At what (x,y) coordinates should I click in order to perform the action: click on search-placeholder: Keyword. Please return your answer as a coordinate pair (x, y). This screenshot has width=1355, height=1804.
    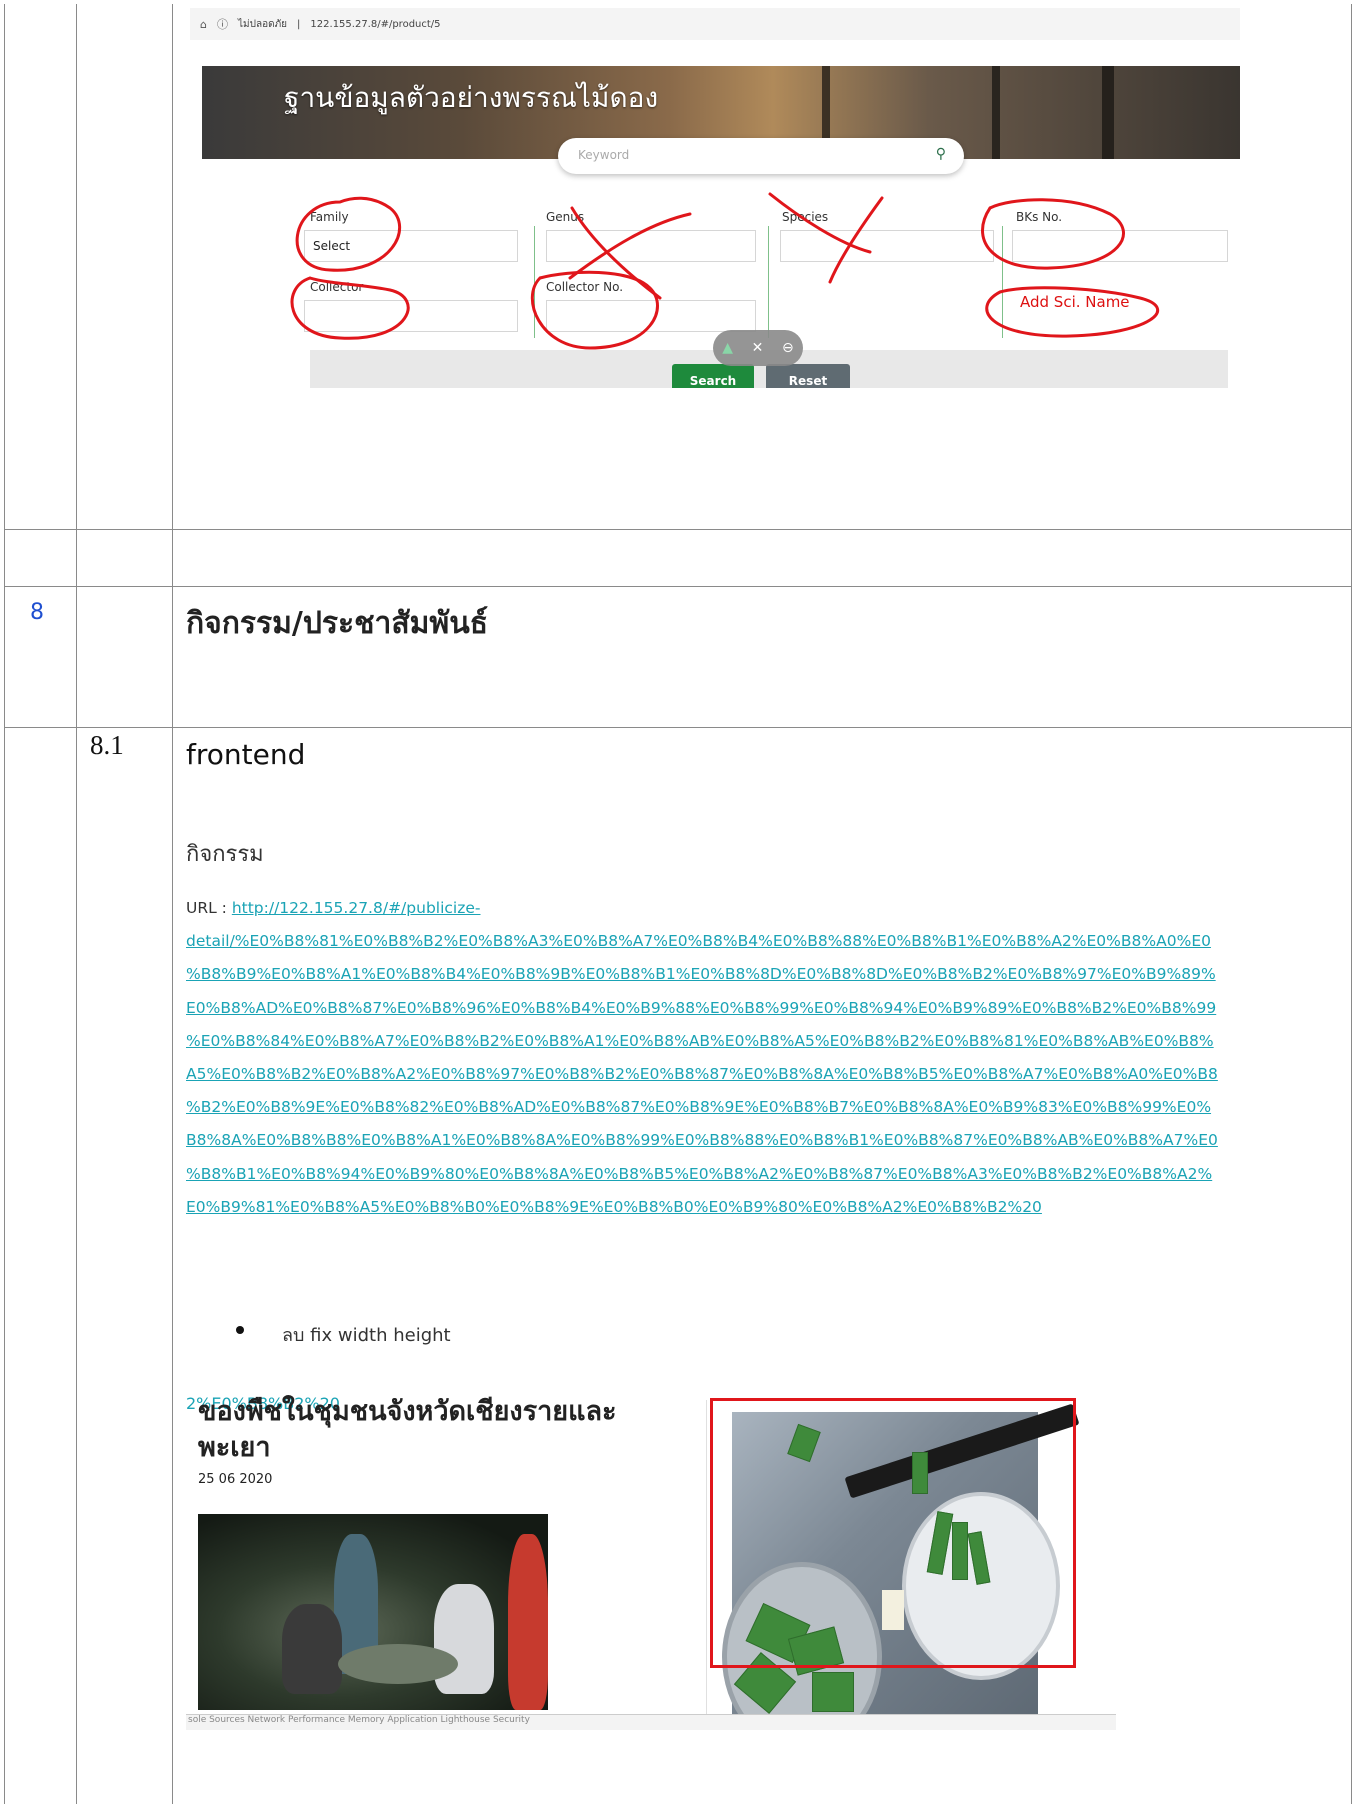
    Looking at the image, I should click on (604, 155).